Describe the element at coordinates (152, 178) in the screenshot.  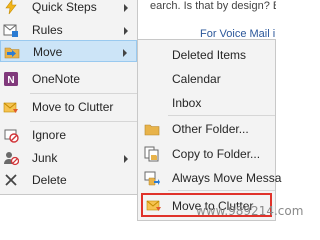
I see `always-move-icon` at that location.